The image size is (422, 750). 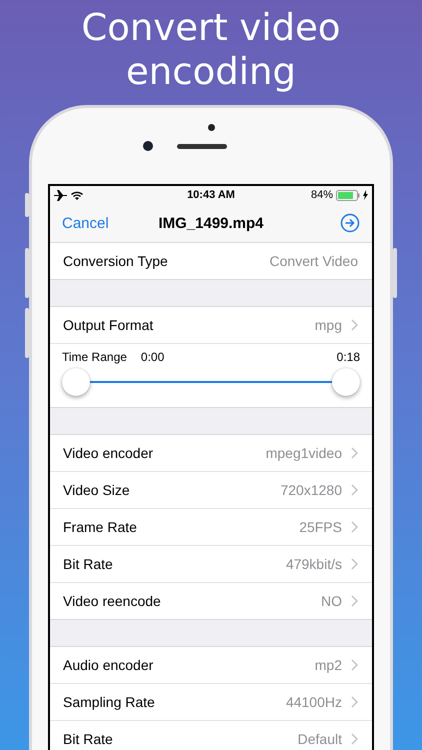 I want to click on row-label: Sampling Rate, so click(x=109, y=702).